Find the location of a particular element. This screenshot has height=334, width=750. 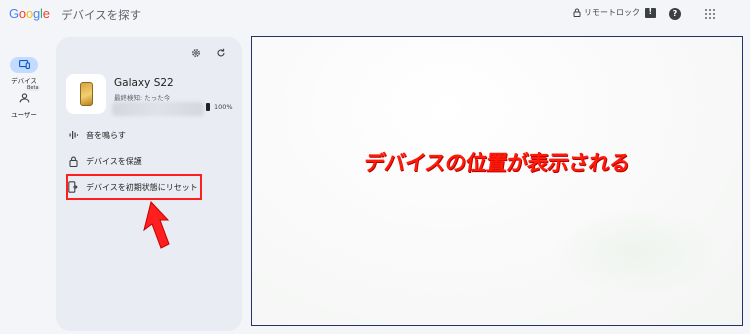

sound-icon is located at coordinates (73, 135).